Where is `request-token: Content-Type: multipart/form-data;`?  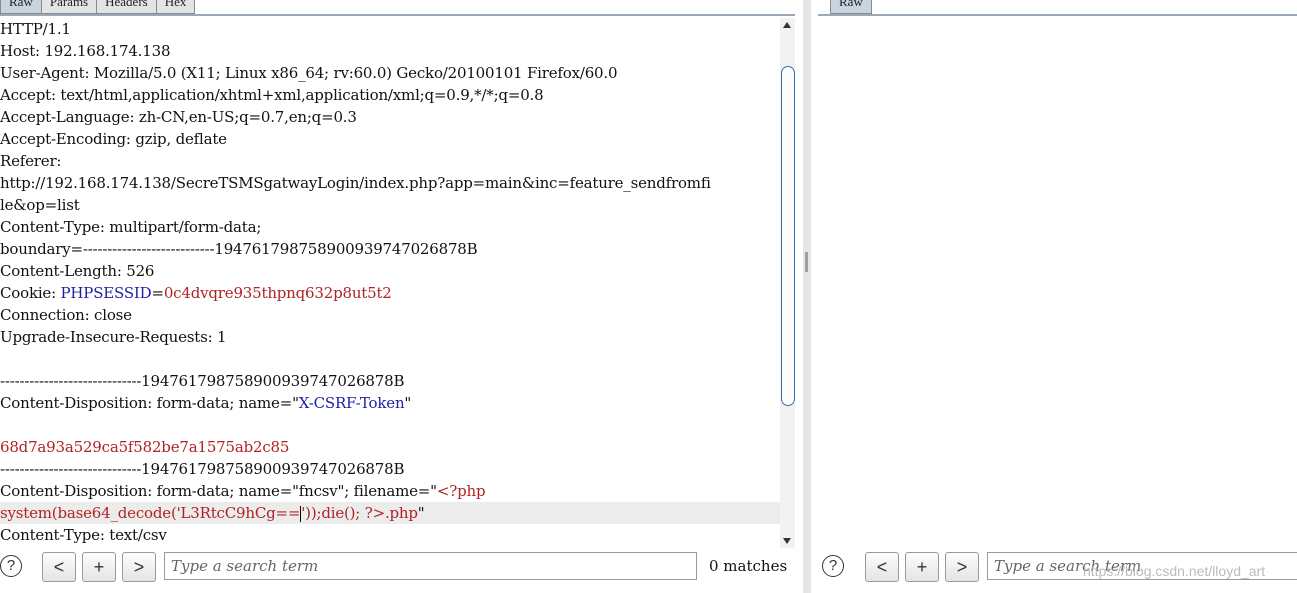 request-token: Content-Type: multipart/form-data; is located at coordinates (131, 227).